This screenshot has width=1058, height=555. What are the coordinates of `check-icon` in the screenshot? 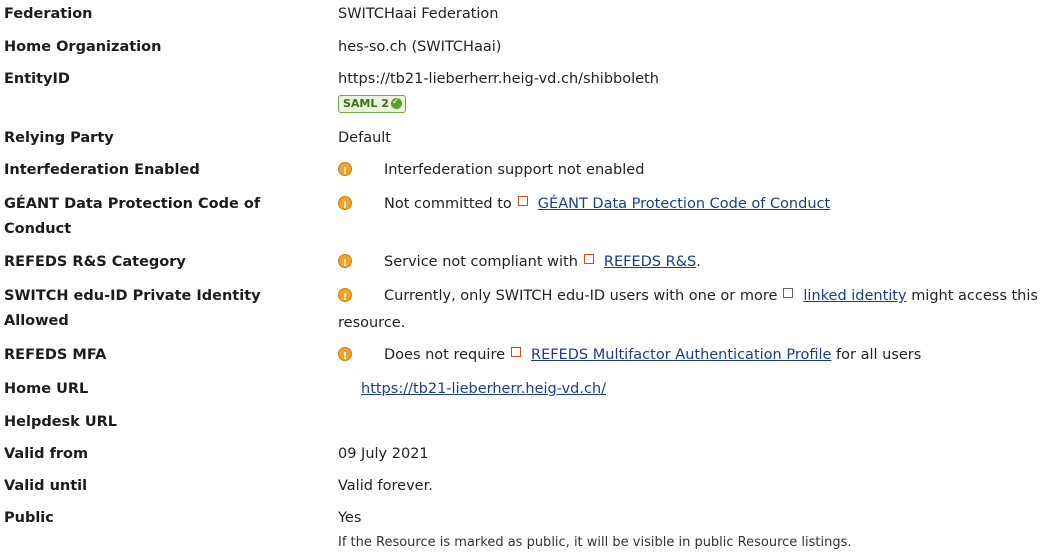 It's located at (396, 102).